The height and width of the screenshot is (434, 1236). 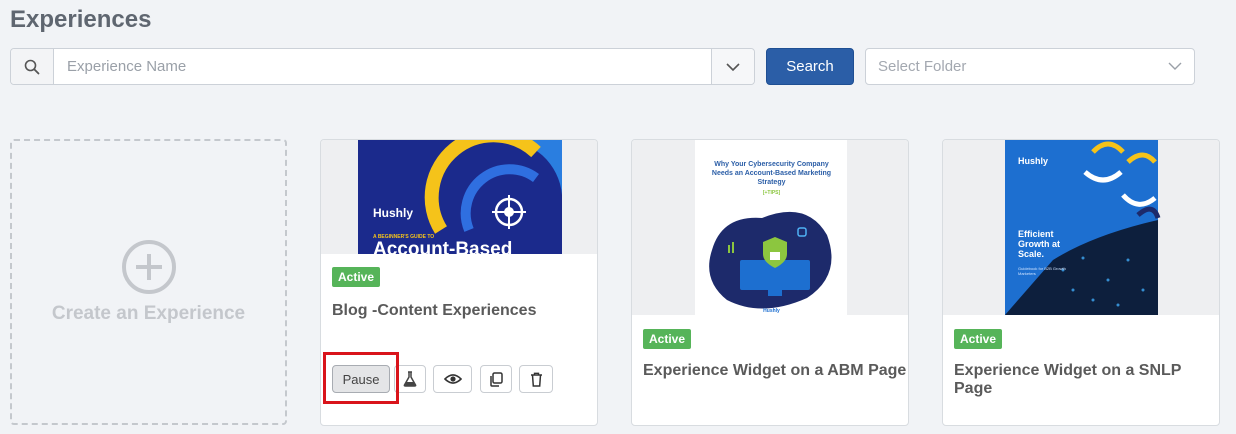 I want to click on duplicate-button, so click(x=496, y=379).